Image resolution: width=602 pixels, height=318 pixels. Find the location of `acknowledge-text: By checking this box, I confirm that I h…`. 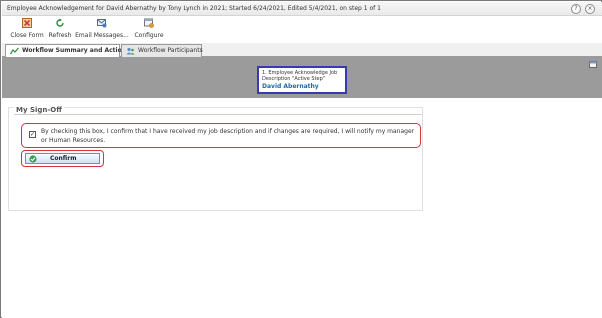

acknowledge-text: By checking this box, I confirm that I h… is located at coordinates (228, 136).